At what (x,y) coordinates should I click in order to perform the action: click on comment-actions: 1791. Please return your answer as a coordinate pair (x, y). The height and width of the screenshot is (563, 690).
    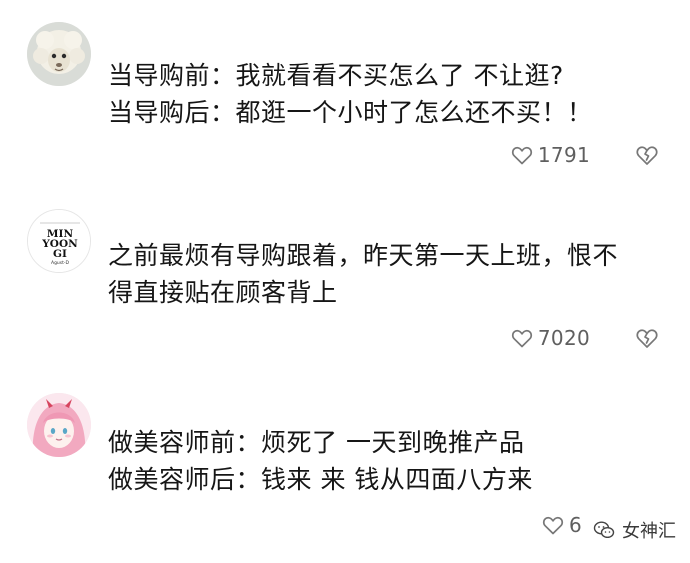
    Looking at the image, I should click on (585, 155).